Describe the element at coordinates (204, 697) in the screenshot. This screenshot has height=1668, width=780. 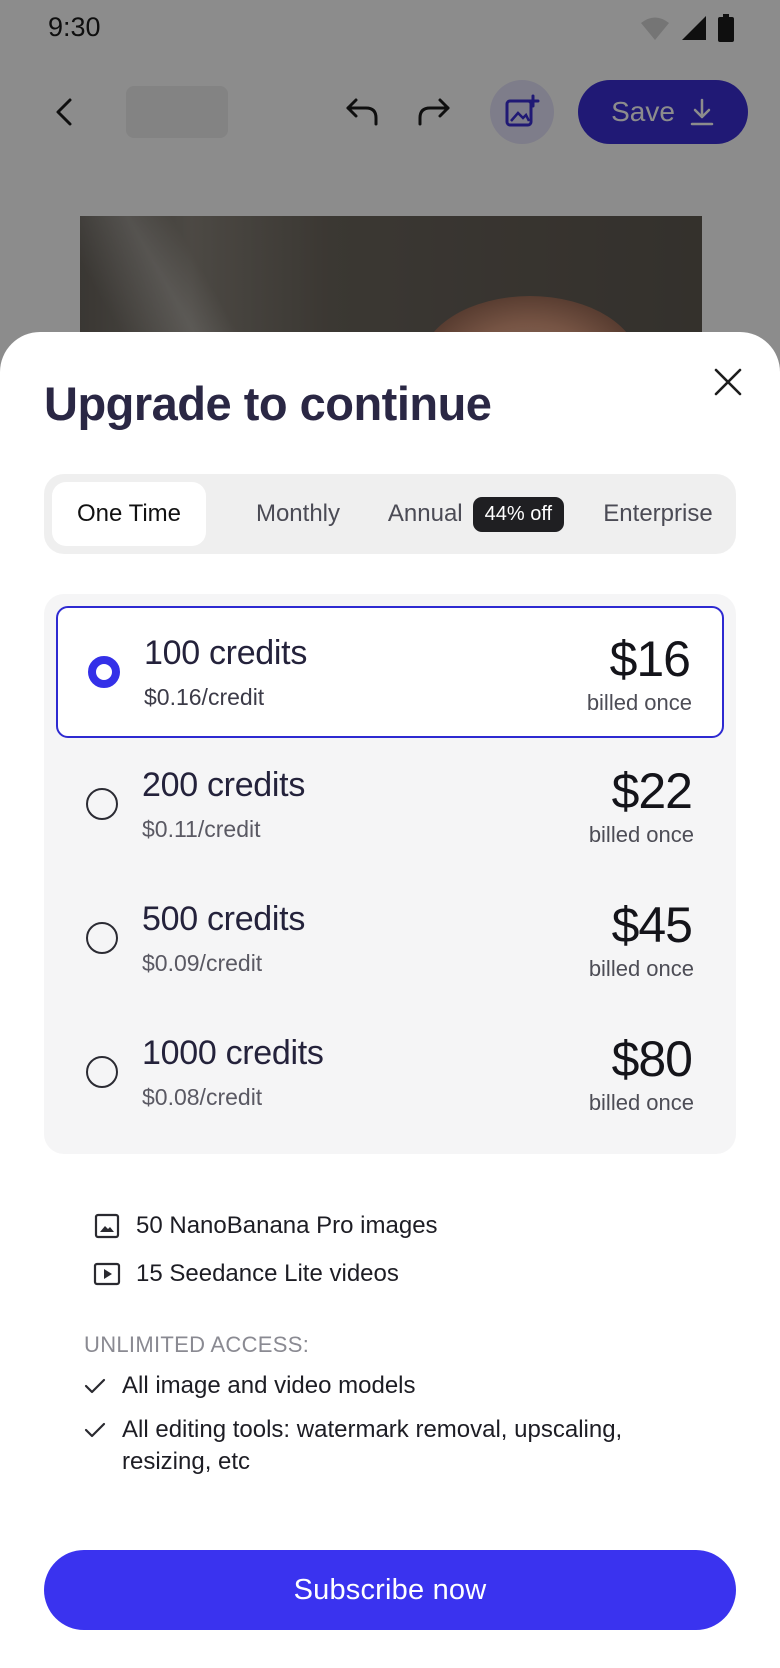
I see `plan-rate: $0.16/credit` at that location.